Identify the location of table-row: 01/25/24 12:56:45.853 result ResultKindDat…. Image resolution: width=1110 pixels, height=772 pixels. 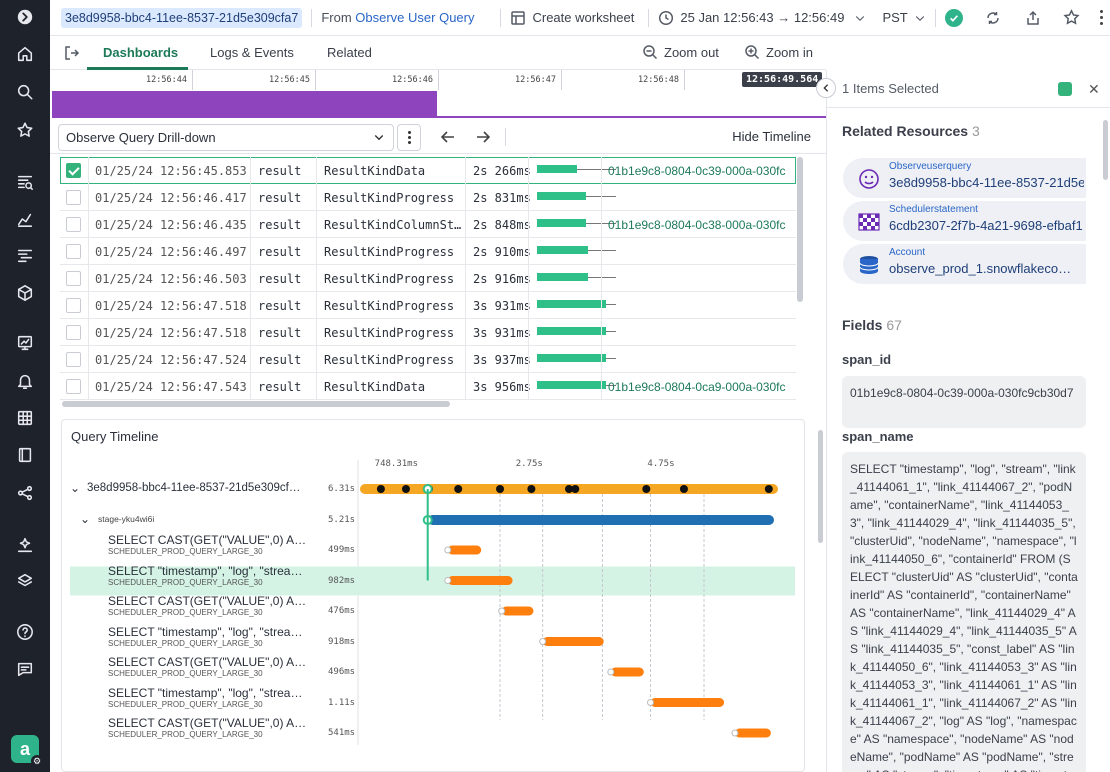
(428, 170).